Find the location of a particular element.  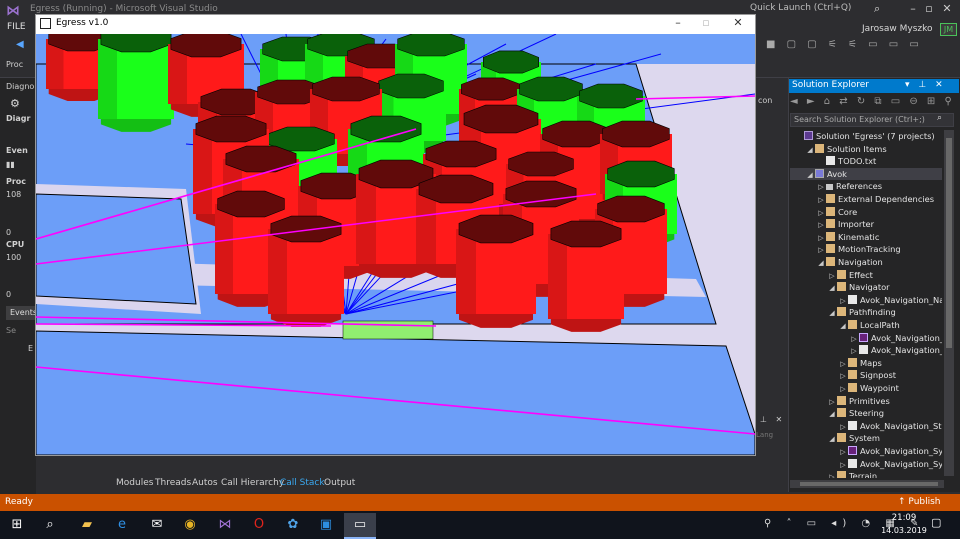

edge-browser-icon: e is located at coordinates (122, 525).